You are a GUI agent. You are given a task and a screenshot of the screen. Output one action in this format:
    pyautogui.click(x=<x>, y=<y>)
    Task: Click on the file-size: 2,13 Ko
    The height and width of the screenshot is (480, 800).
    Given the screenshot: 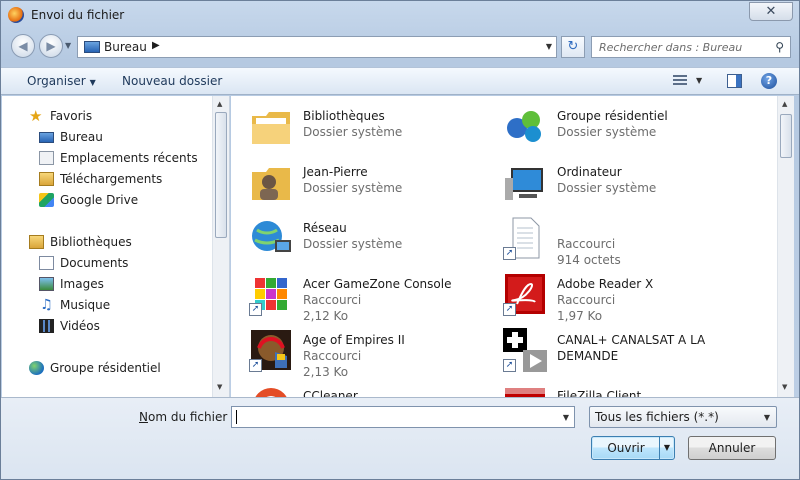 What is the action you would take?
    pyautogui.click(x=326, y=372)
    